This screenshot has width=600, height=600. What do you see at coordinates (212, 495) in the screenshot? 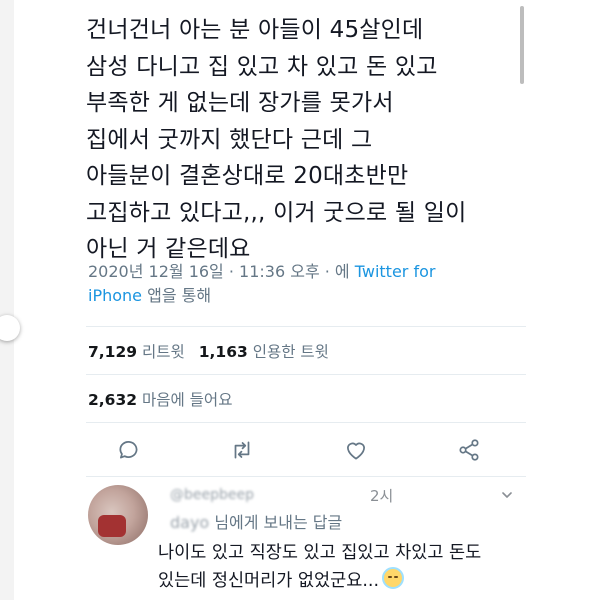
I see `reply-author-handle: @beepbeep` at bounding box center [212, 495].